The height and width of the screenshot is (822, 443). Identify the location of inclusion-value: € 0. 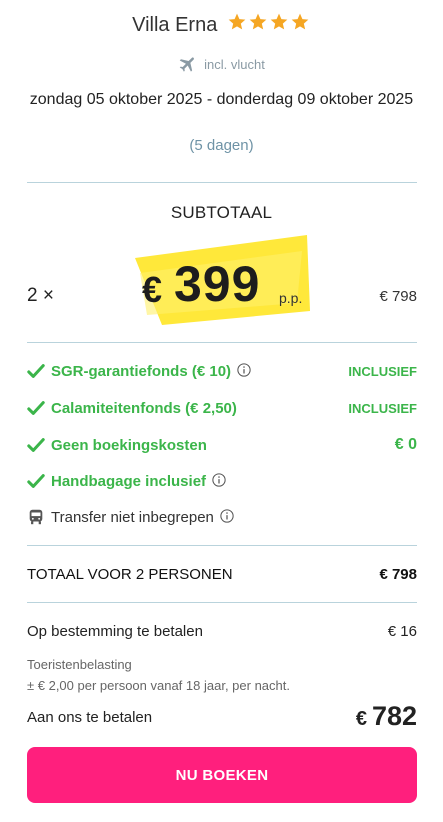
(405, 444).